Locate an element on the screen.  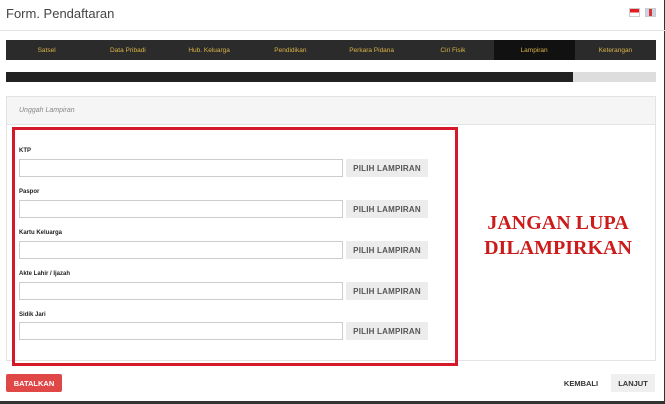
step-hub-keluarga: Hub. Keluarga is located at coordinates (209, 50).